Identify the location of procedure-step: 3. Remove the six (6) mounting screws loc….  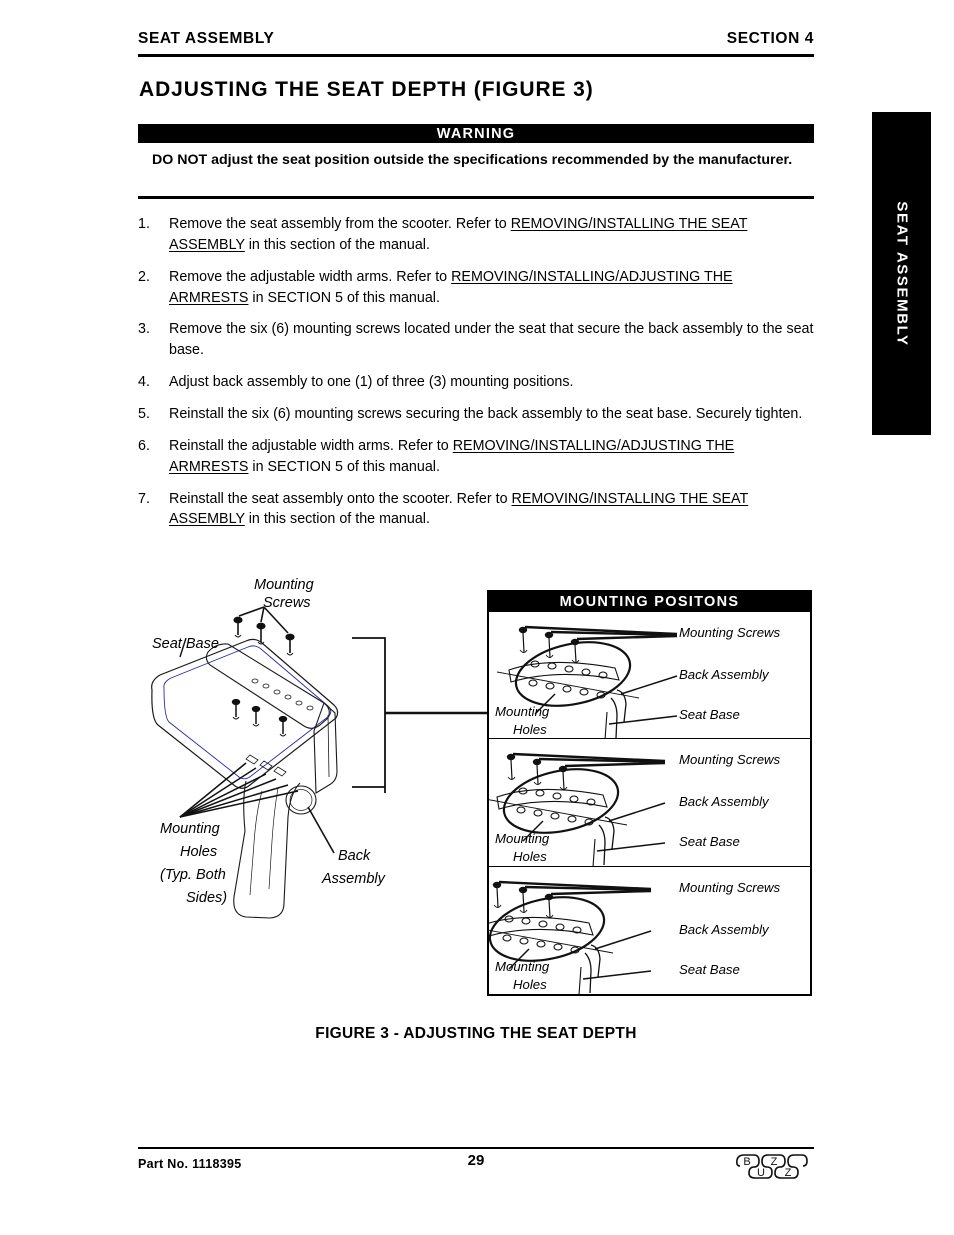
(476, 340).